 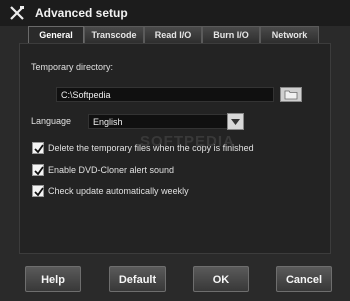 I want to click on tools-icon, so click(x=17, y=13).